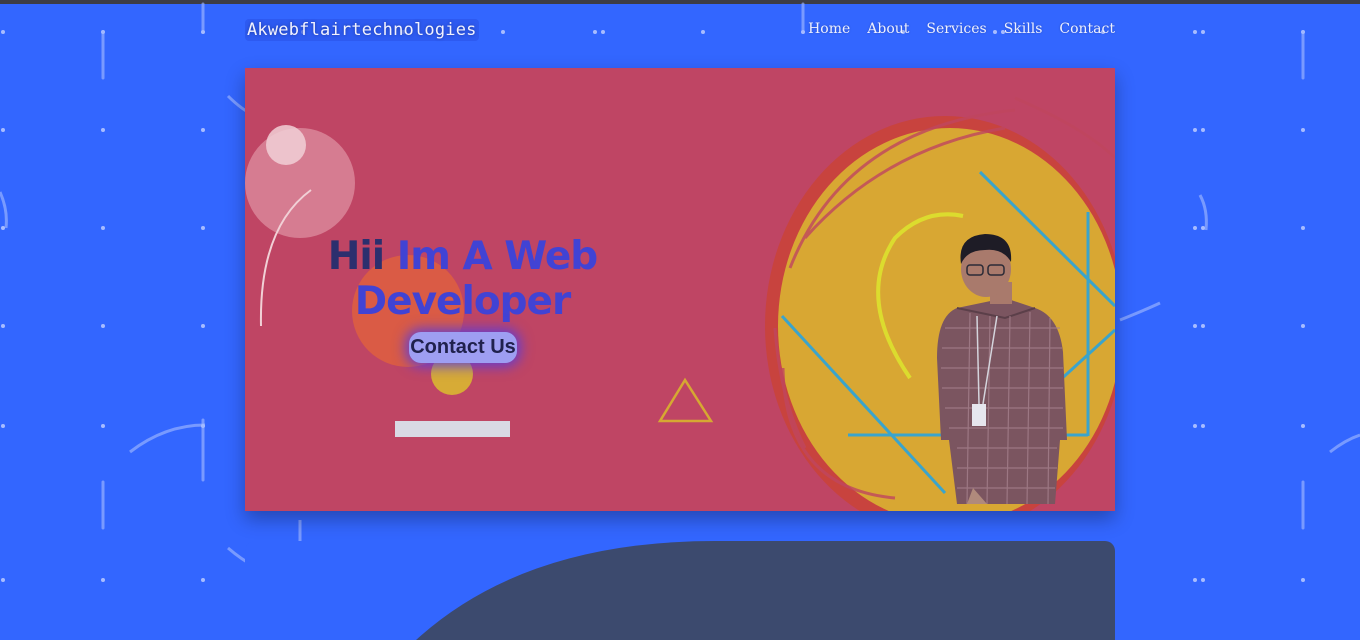 This screenshot has width=1360, height=640. I want to click on contact-us-button: Contact Us, so click(463, 347).